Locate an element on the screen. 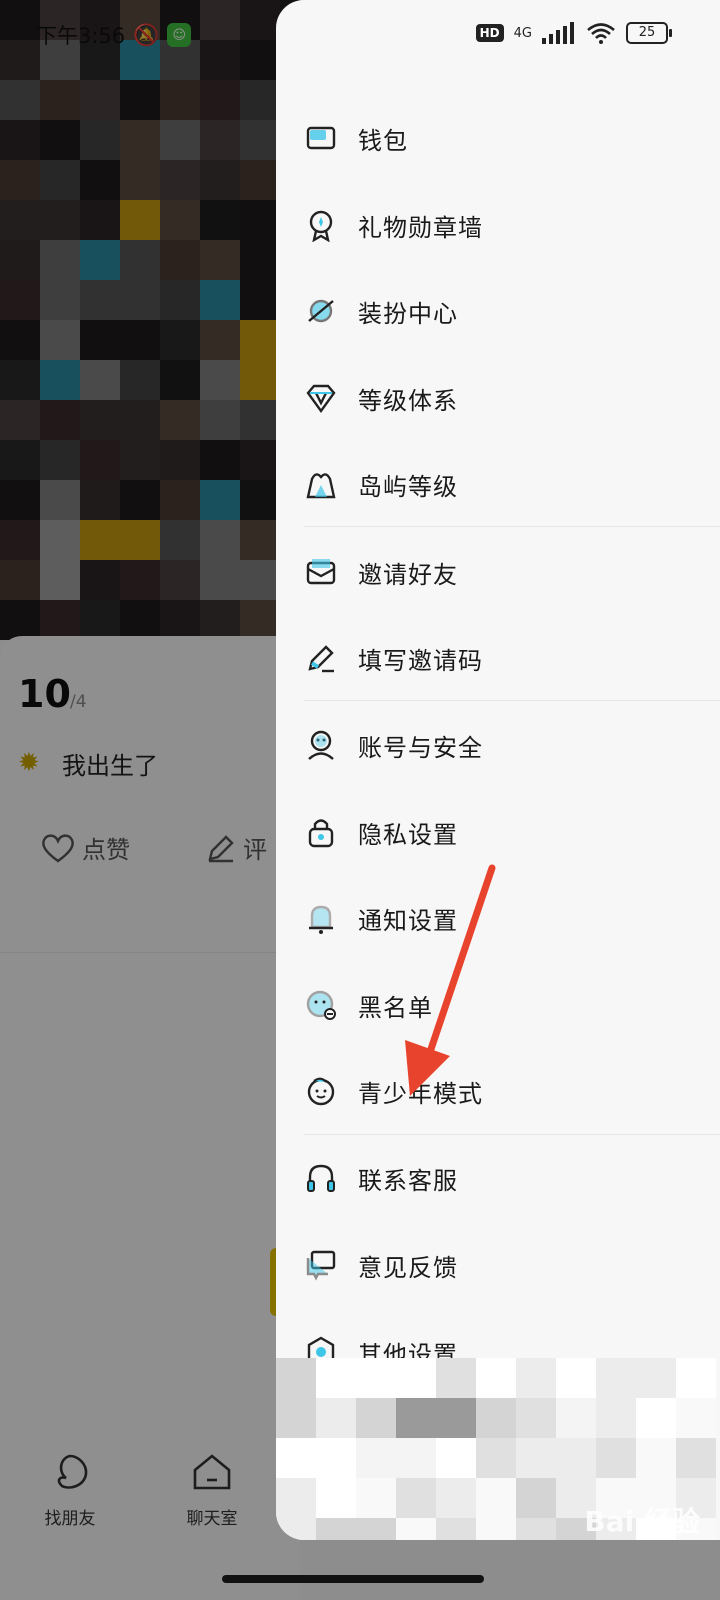 The image size is (720, 1600). watermark: Bai 经验 is located at coordinates (642, 1521).